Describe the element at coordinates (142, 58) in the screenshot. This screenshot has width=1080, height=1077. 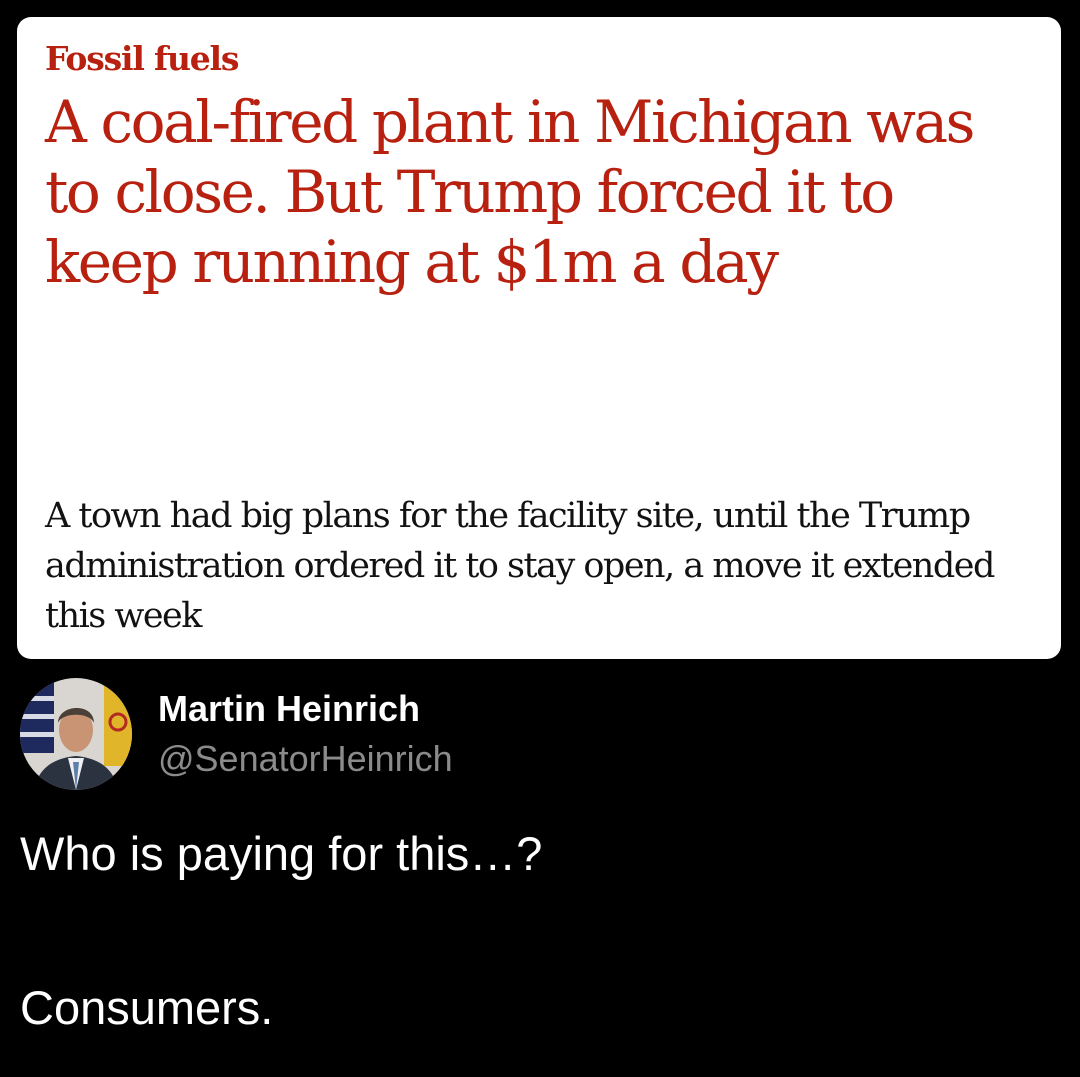
I see `article-kicker: Fossil fuels` at that location.